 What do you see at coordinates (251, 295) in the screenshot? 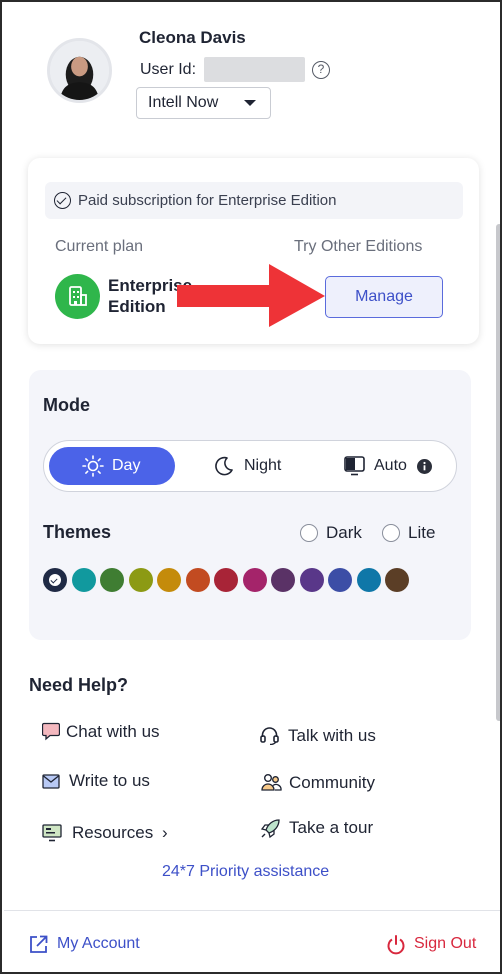
I see `annotation-arrow-icon` at bounding box center [251, 295].